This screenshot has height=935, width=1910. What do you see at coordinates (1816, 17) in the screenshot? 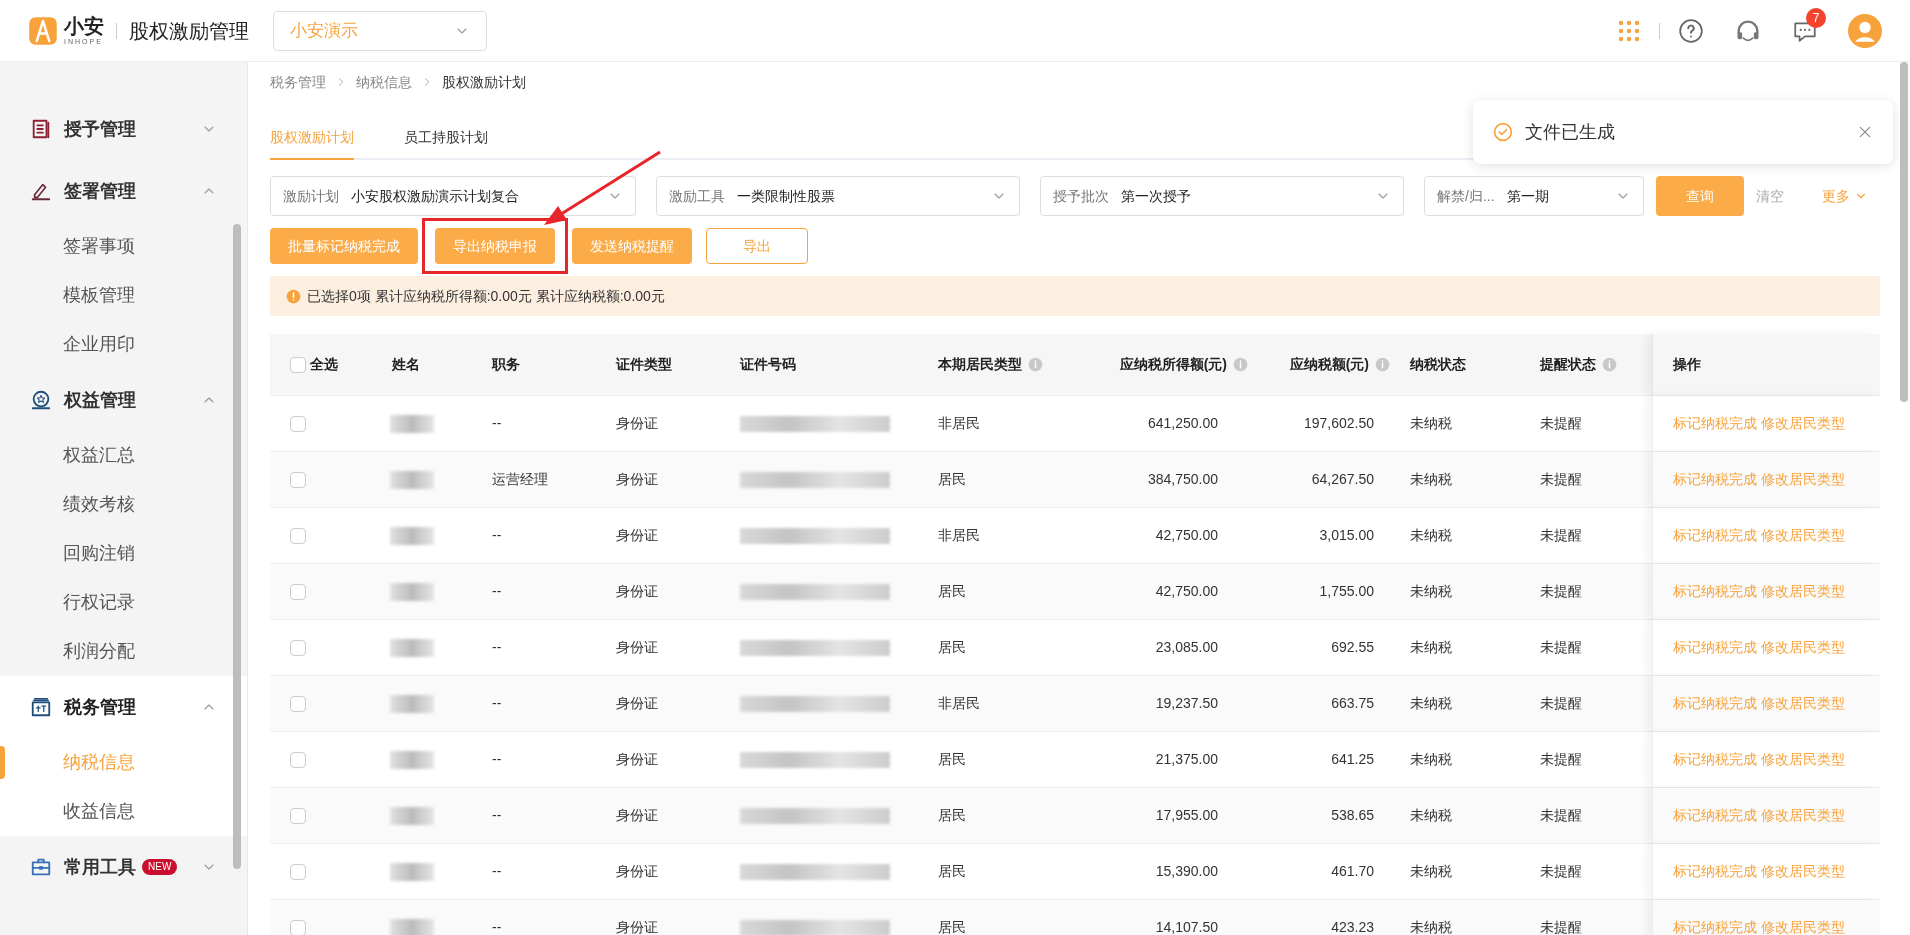
I see `notification-badge: 7` at bounding box center [1816, 17].